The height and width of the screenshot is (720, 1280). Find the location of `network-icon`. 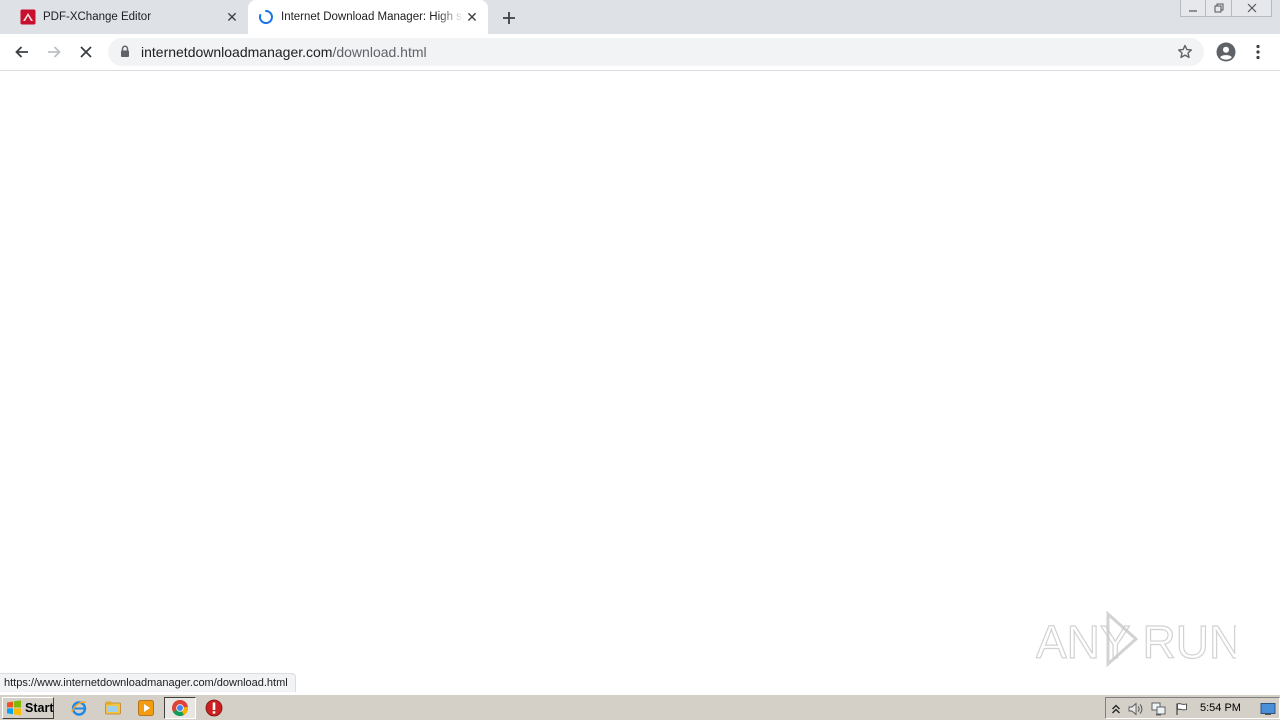

network-icon is located at coordinates (1159, 709).